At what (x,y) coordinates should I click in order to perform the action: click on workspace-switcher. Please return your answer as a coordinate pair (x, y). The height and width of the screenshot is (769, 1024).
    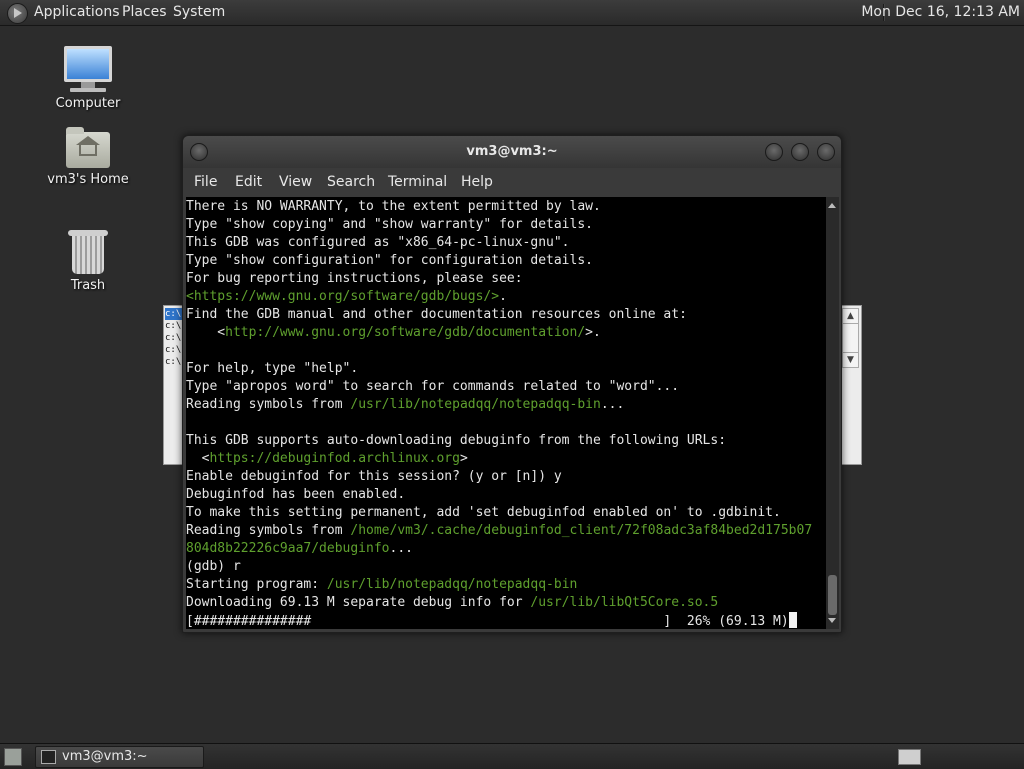
    Looking at the image, I should click on (909, 757).